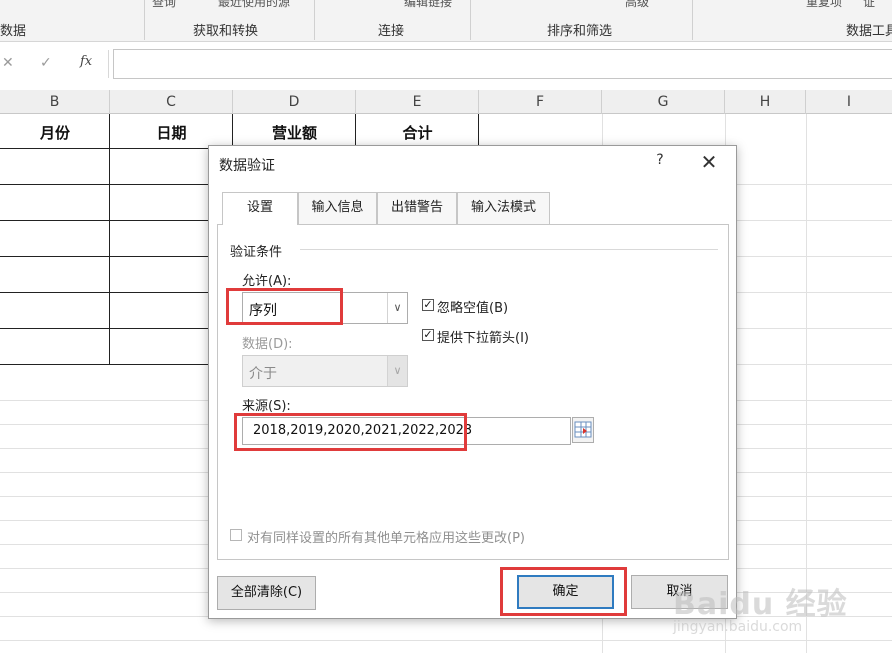 The height and width of the screenshot is (653, 892). I want to click on insert-function-icon: fx, so click(86, 61).